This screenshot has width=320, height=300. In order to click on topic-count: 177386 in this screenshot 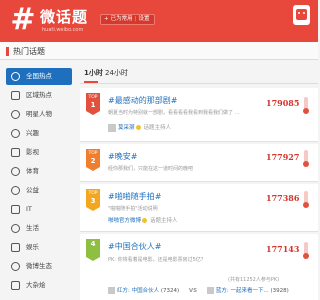, I will do `click(283, 198)`.